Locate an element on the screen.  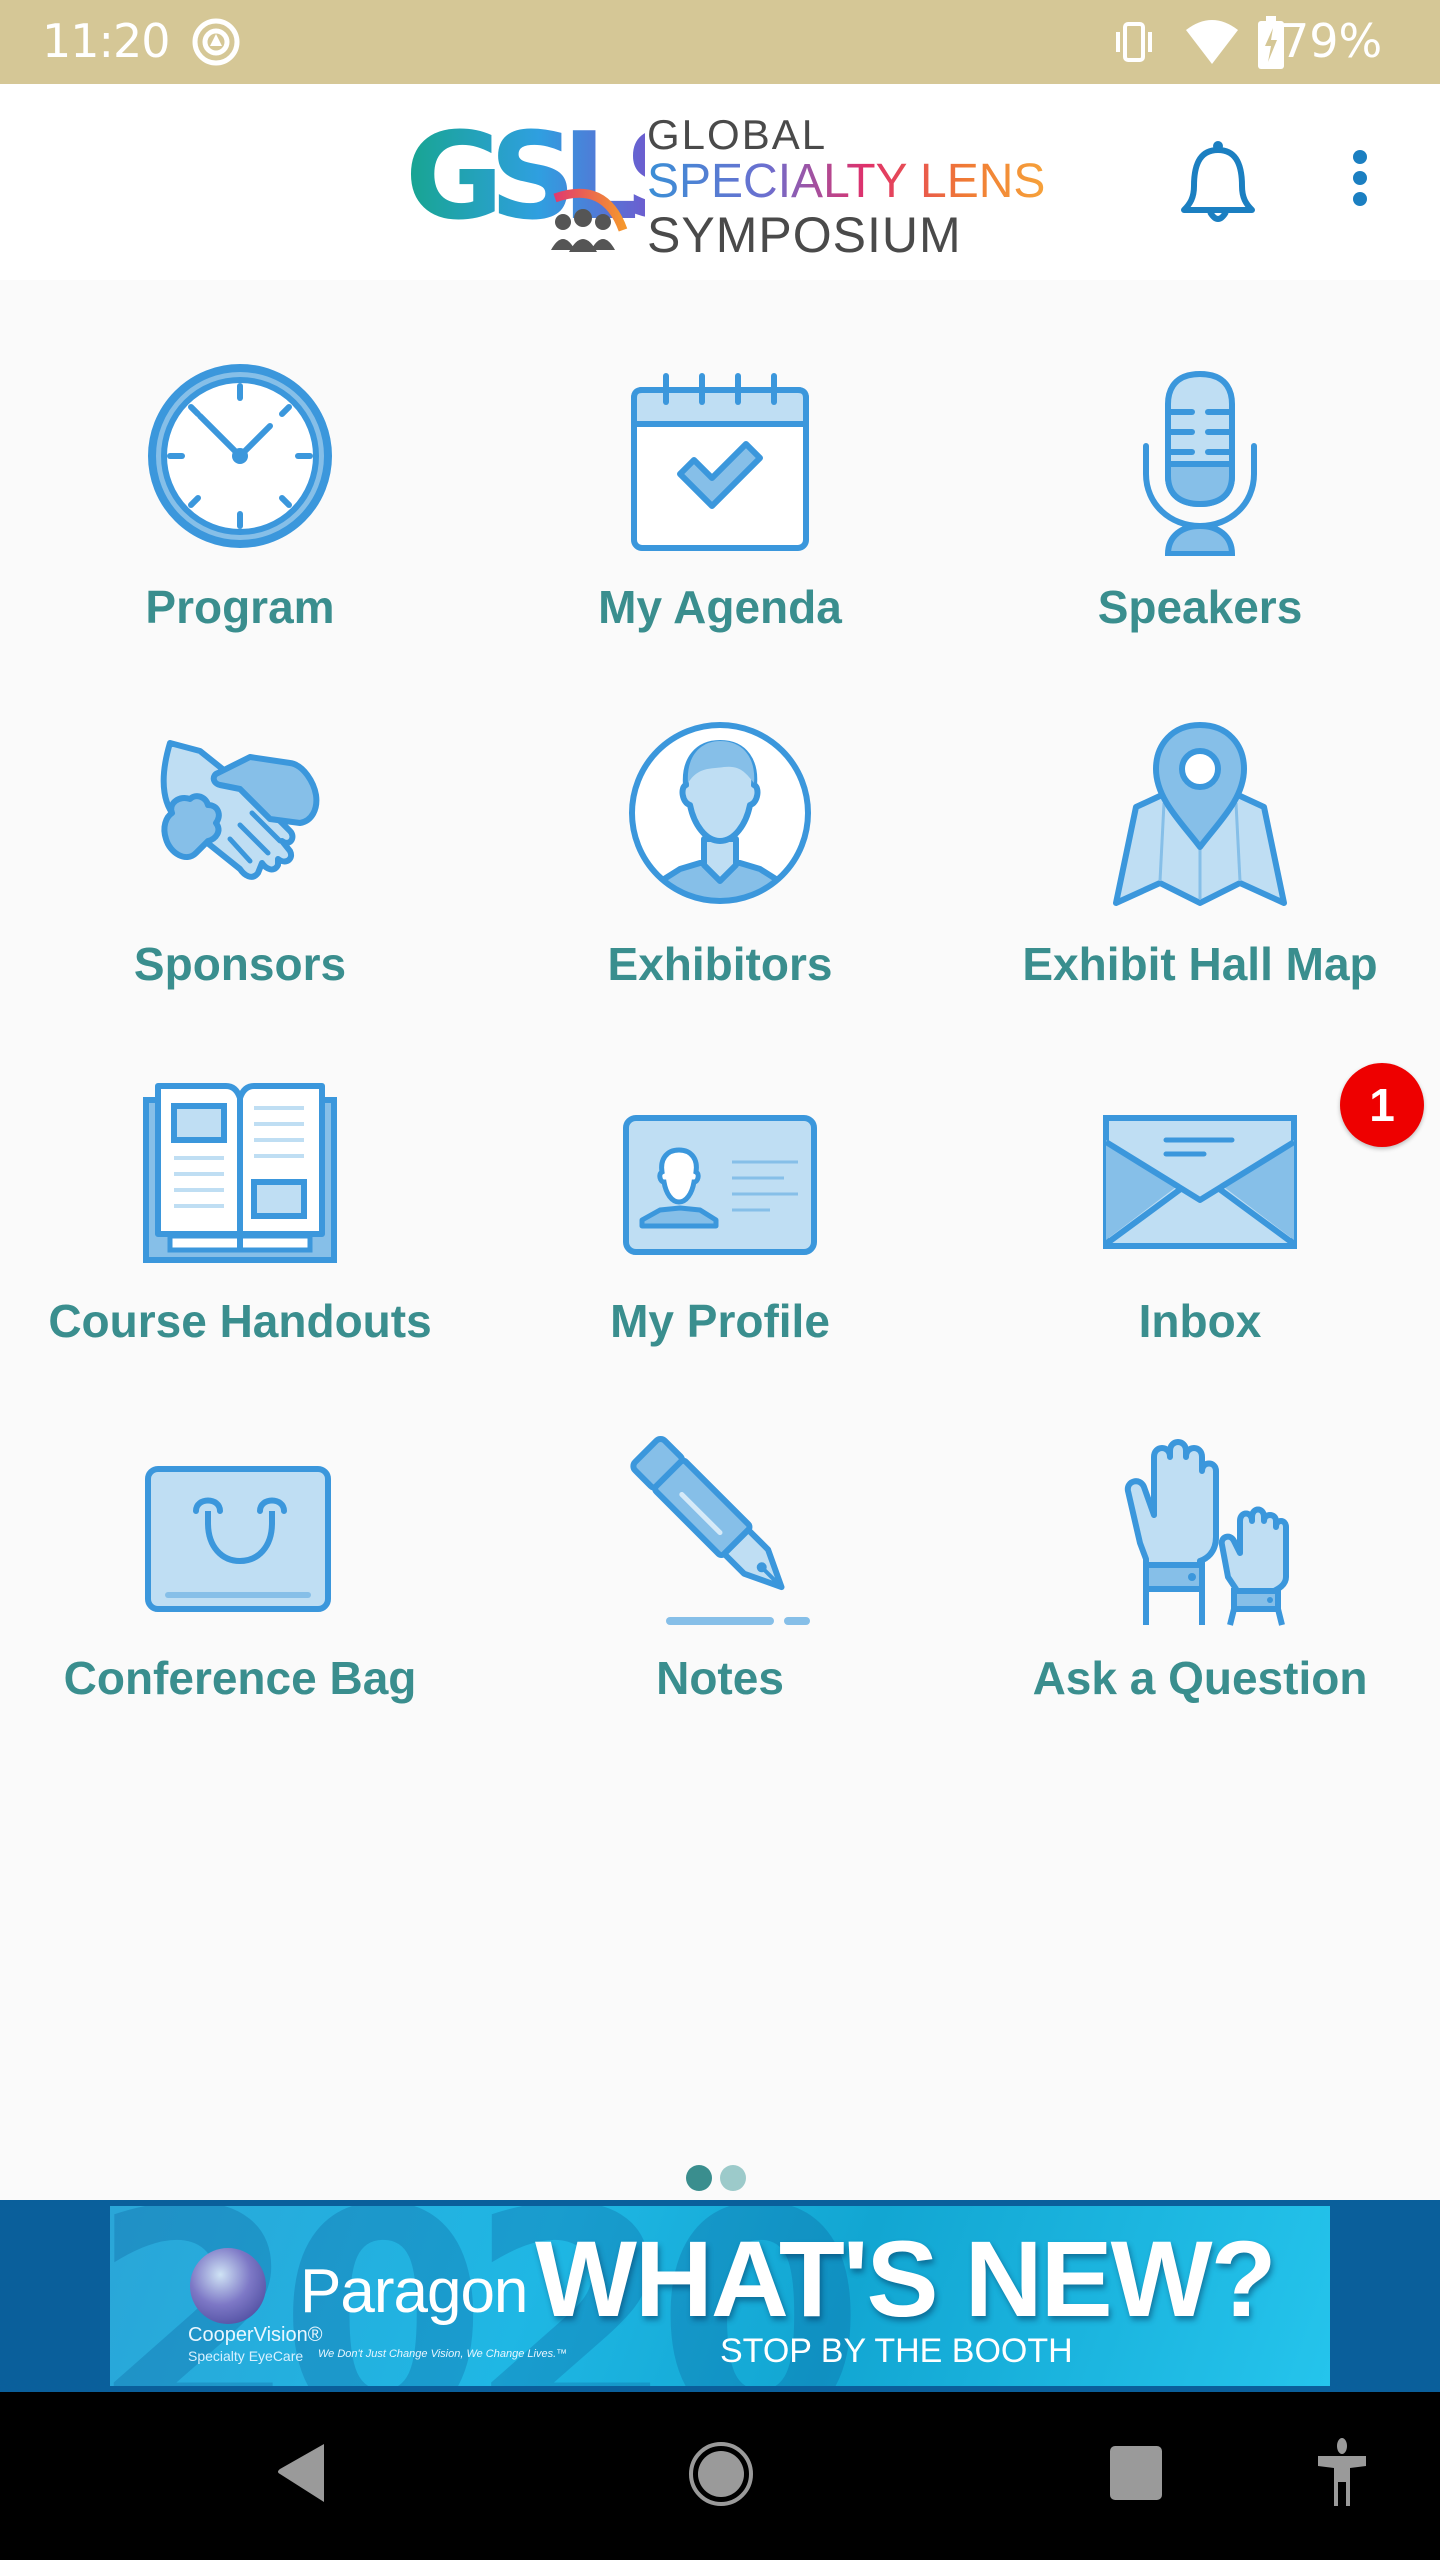
handshake-icon is located at coordinates (240, 810).